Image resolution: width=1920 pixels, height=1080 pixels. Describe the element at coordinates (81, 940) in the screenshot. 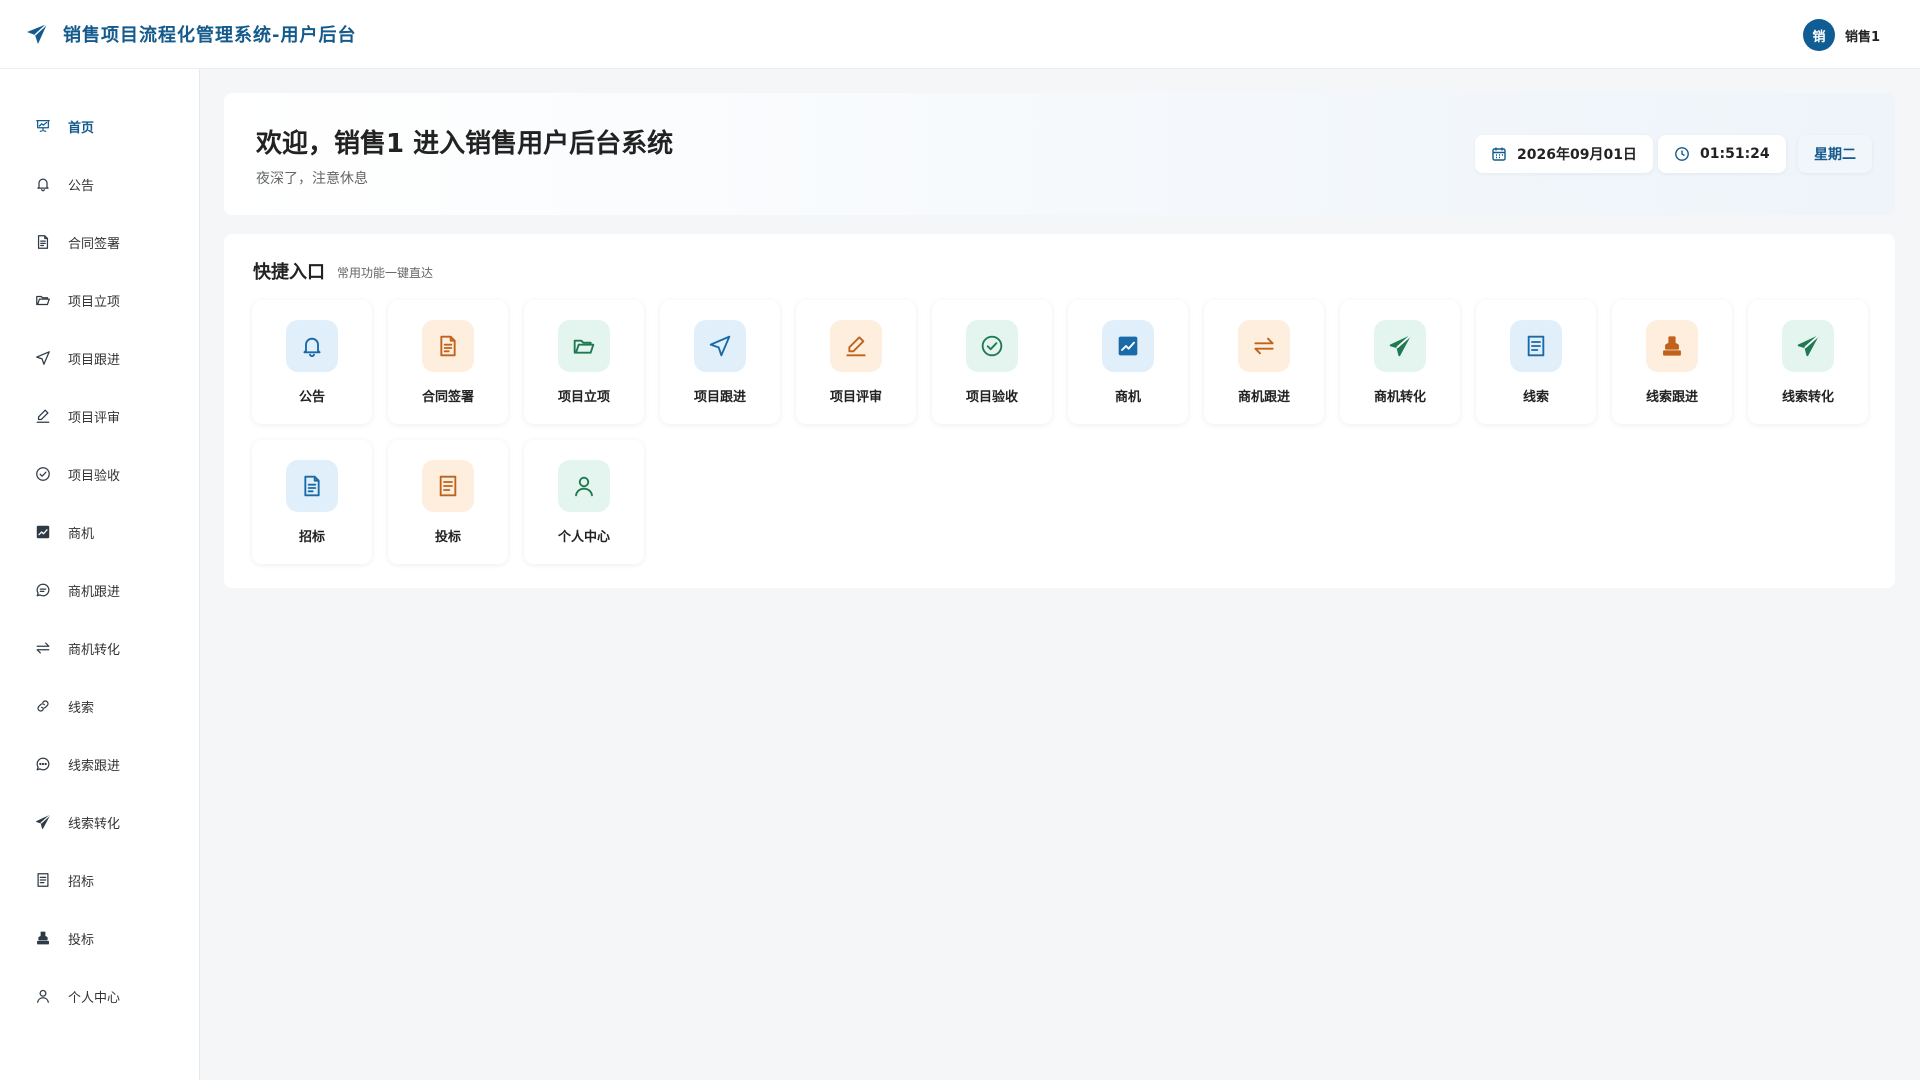

I see `sidebar-item-label: 投标` at that location.